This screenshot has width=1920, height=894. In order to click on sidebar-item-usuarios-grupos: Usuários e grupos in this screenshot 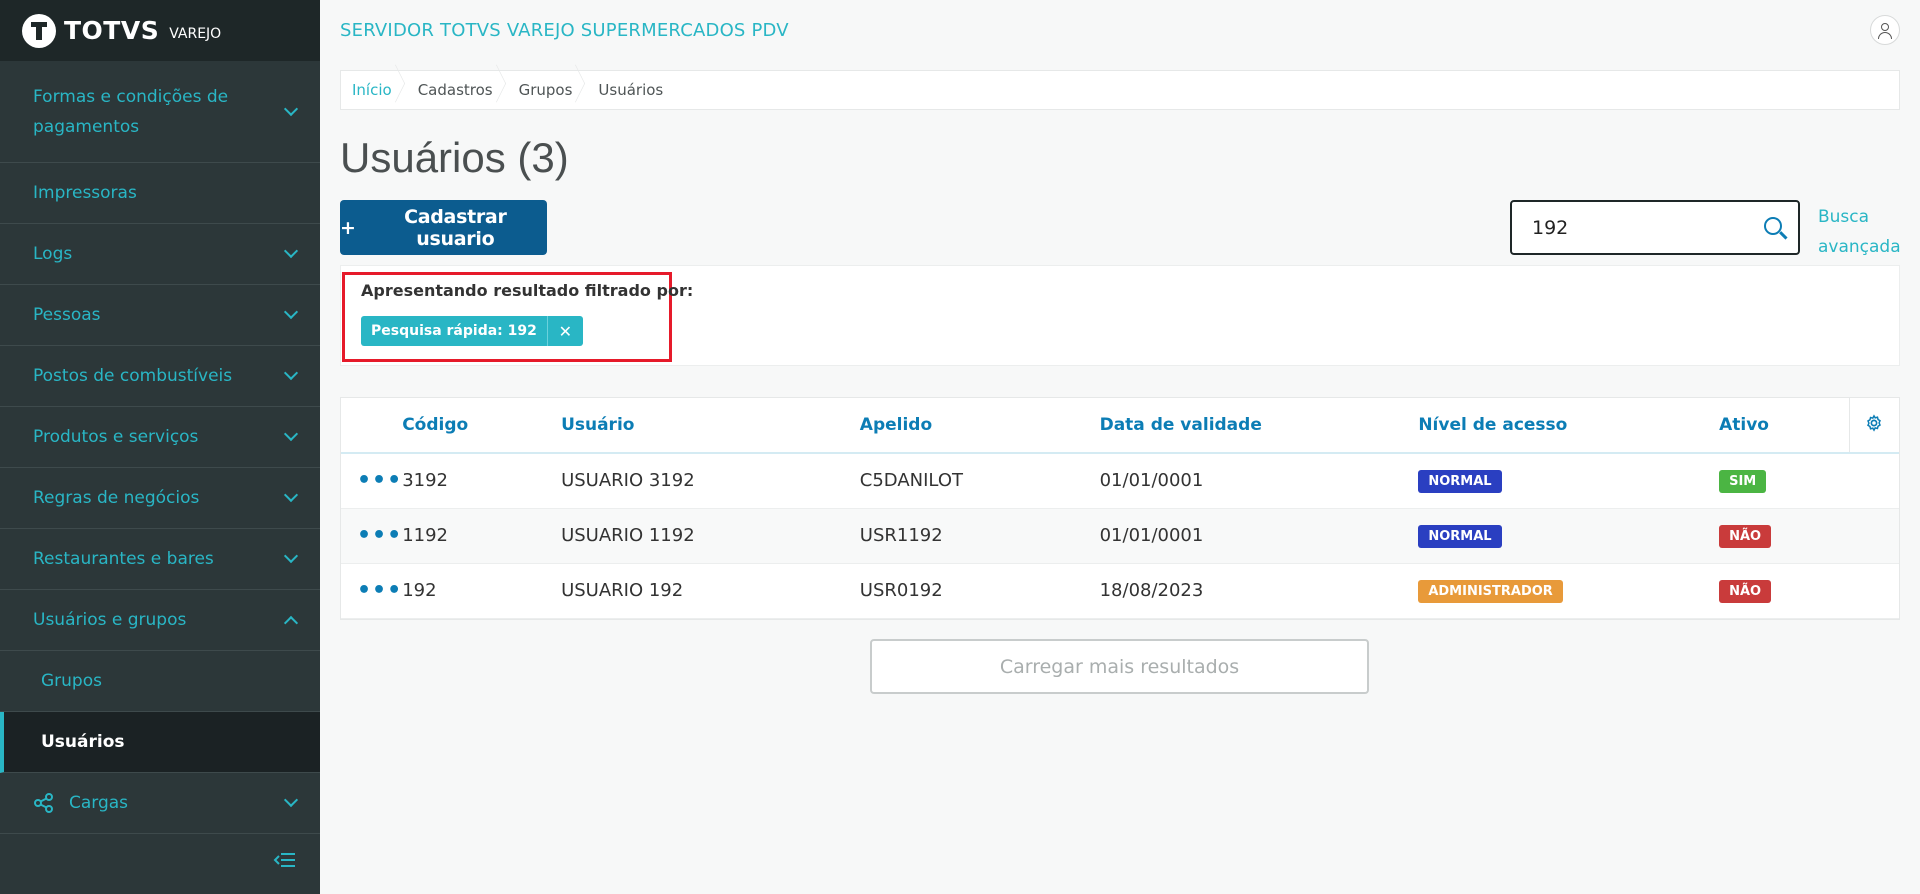, I will do `click(160, 620)`.